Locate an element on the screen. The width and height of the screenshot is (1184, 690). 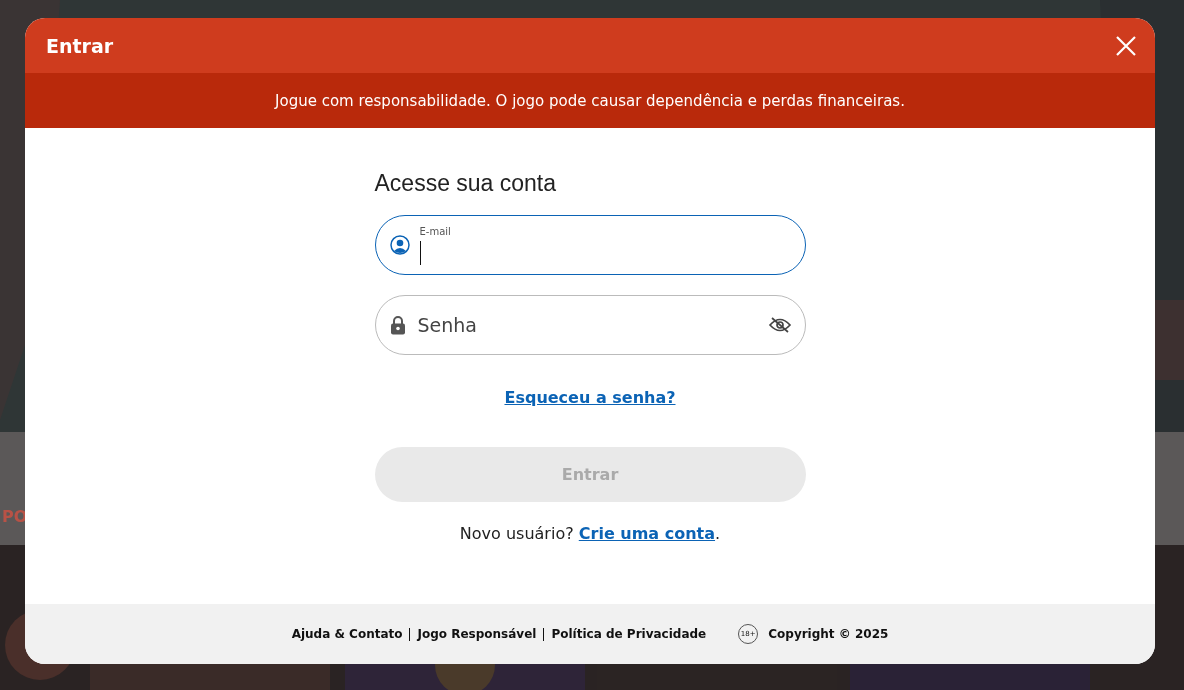
field-label: E-mail is located at coordinates (435, 231).